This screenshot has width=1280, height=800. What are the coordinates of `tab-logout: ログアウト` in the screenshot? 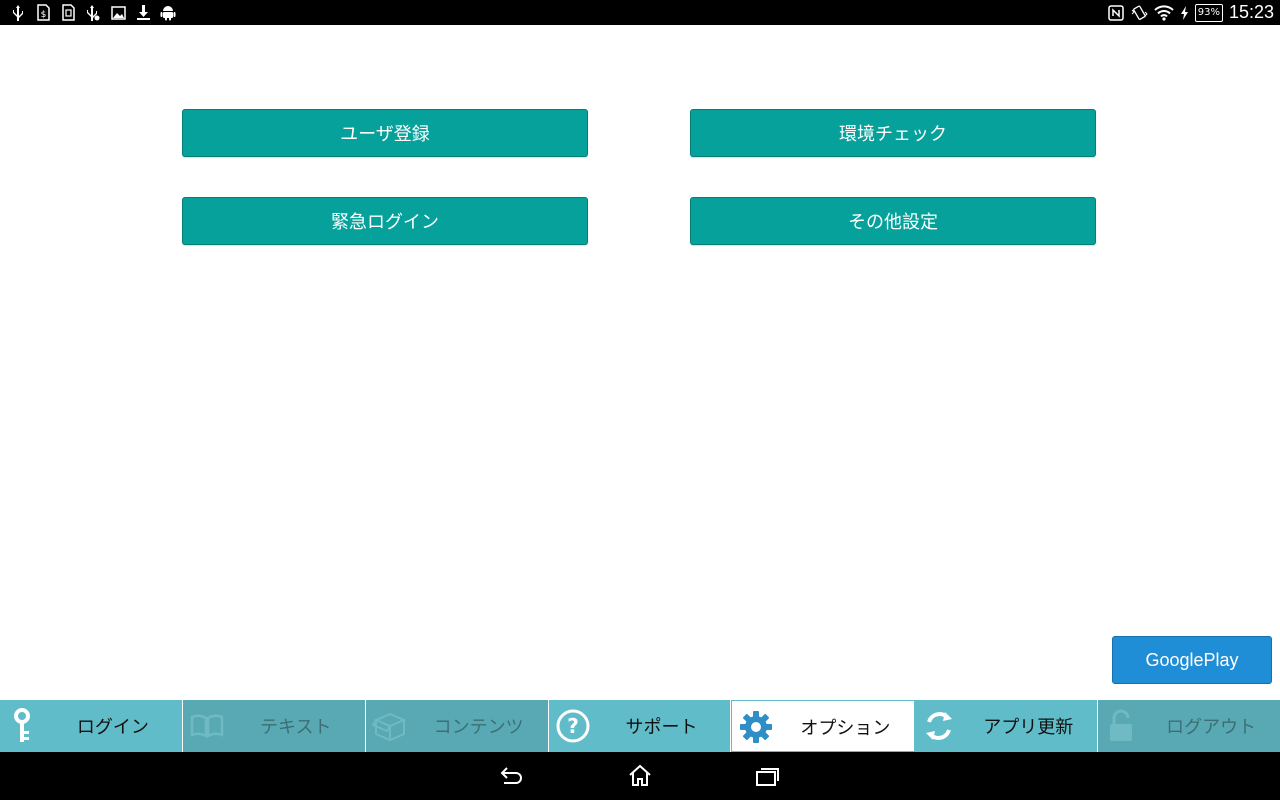 It's located at (1189, 726).